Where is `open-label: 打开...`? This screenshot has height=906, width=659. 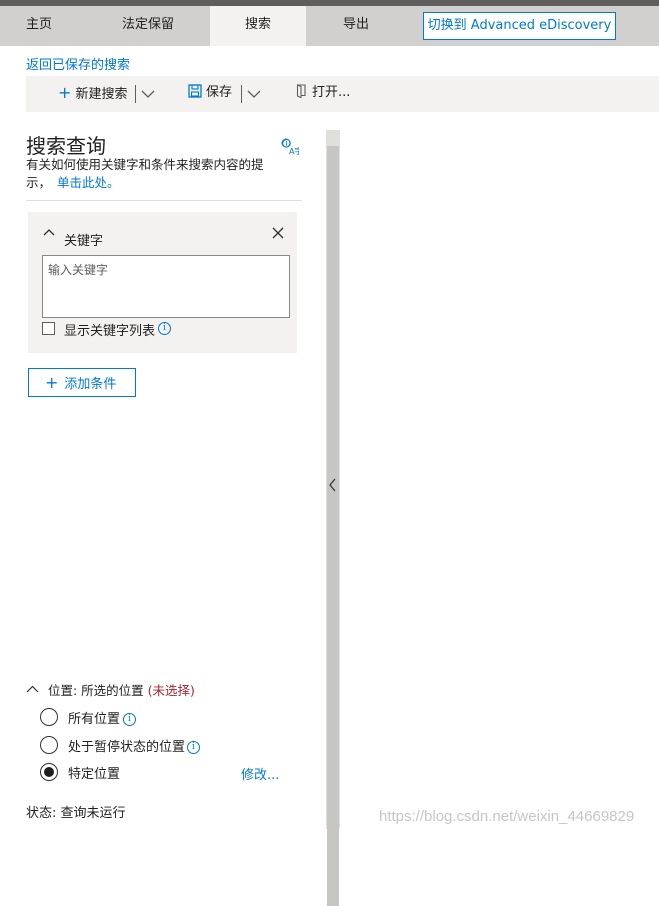 open-label: 打开... is located at coordinates (331, 92).